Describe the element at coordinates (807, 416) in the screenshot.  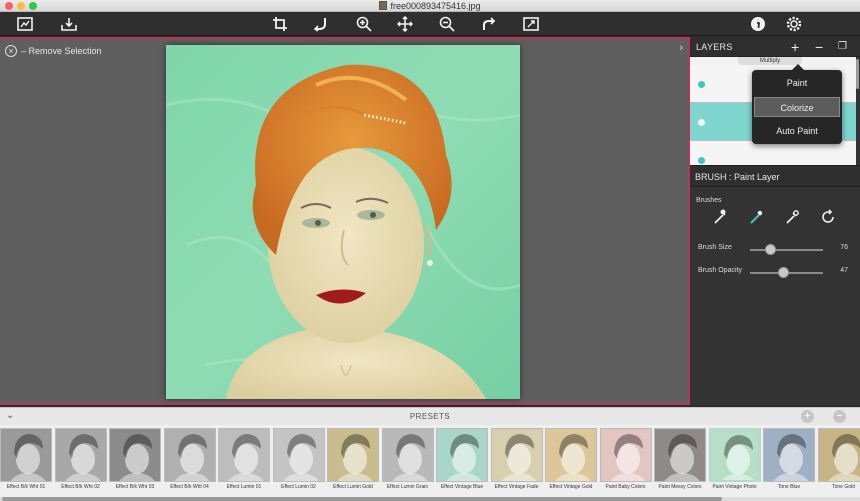
I see `add-preset-button: +` at that location.